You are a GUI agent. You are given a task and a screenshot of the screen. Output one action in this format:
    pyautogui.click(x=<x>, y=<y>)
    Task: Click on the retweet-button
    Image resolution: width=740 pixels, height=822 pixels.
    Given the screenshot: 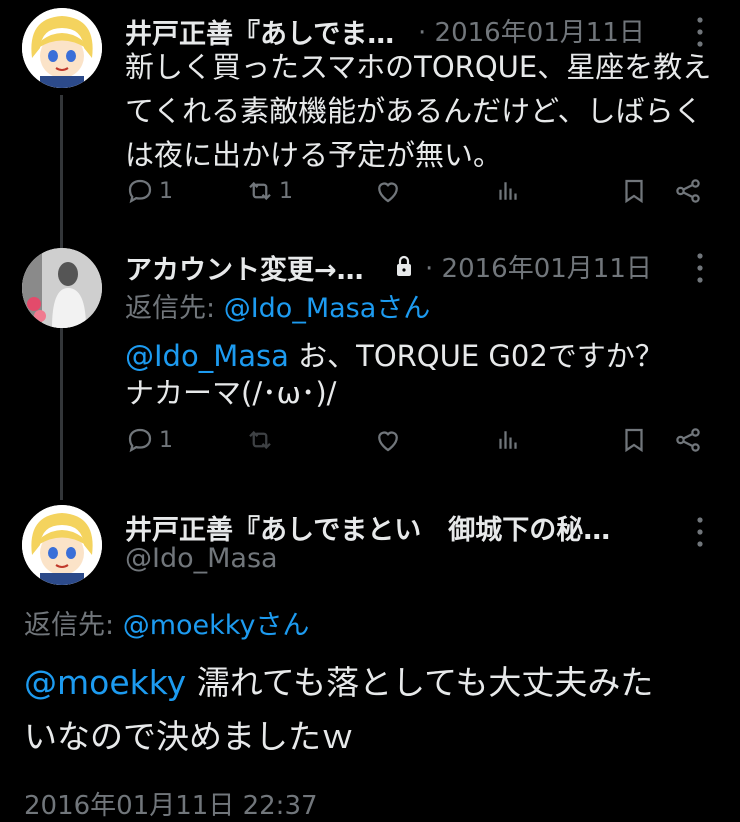 What is the action you would take?
    pyautogui.click(x=260, y=440)
    